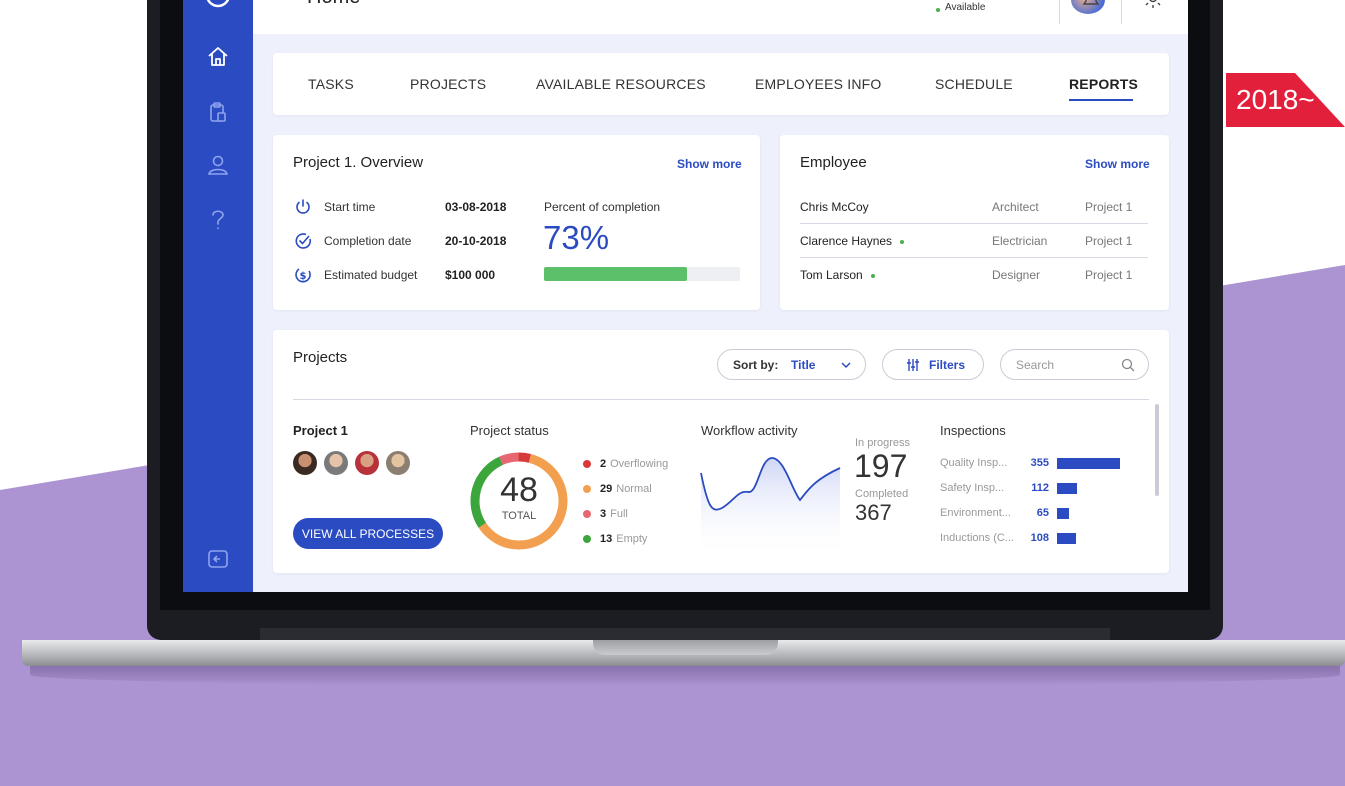 This screenshot has width=1345, height=786. I want to click on employee-row: Chris McCoy Architect Project 1, so click(974, 207).